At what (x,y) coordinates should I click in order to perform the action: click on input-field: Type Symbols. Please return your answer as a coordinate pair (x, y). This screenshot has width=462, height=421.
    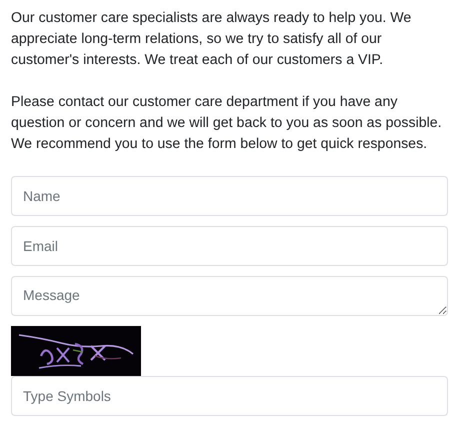
    Looking at the image, I should click on (229, 396).